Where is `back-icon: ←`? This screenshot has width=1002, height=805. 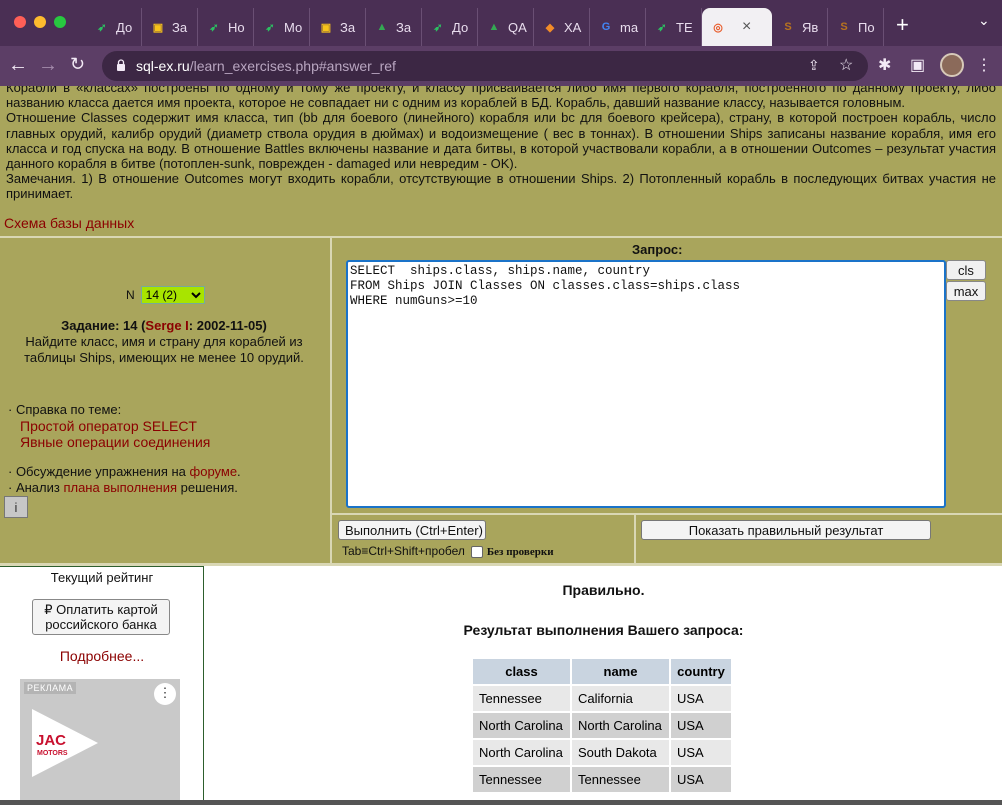 back-icon: ← is located at coordinates (18, 65).